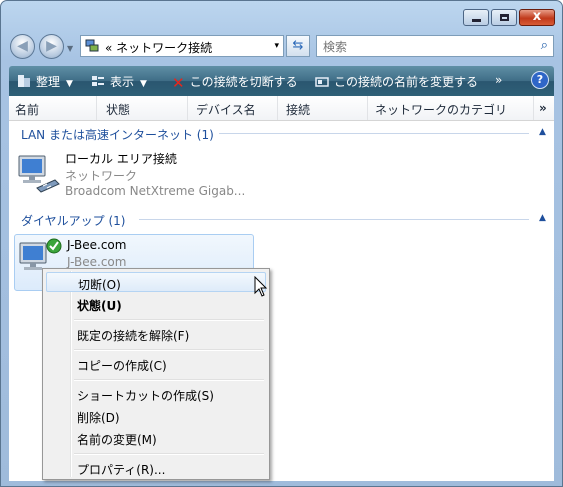 The width and height of the screenshot is (563, 487). Describe the element at coordinates (97, 245) in the screenshot. I see `connection-name: J-Bee.com` at that location.